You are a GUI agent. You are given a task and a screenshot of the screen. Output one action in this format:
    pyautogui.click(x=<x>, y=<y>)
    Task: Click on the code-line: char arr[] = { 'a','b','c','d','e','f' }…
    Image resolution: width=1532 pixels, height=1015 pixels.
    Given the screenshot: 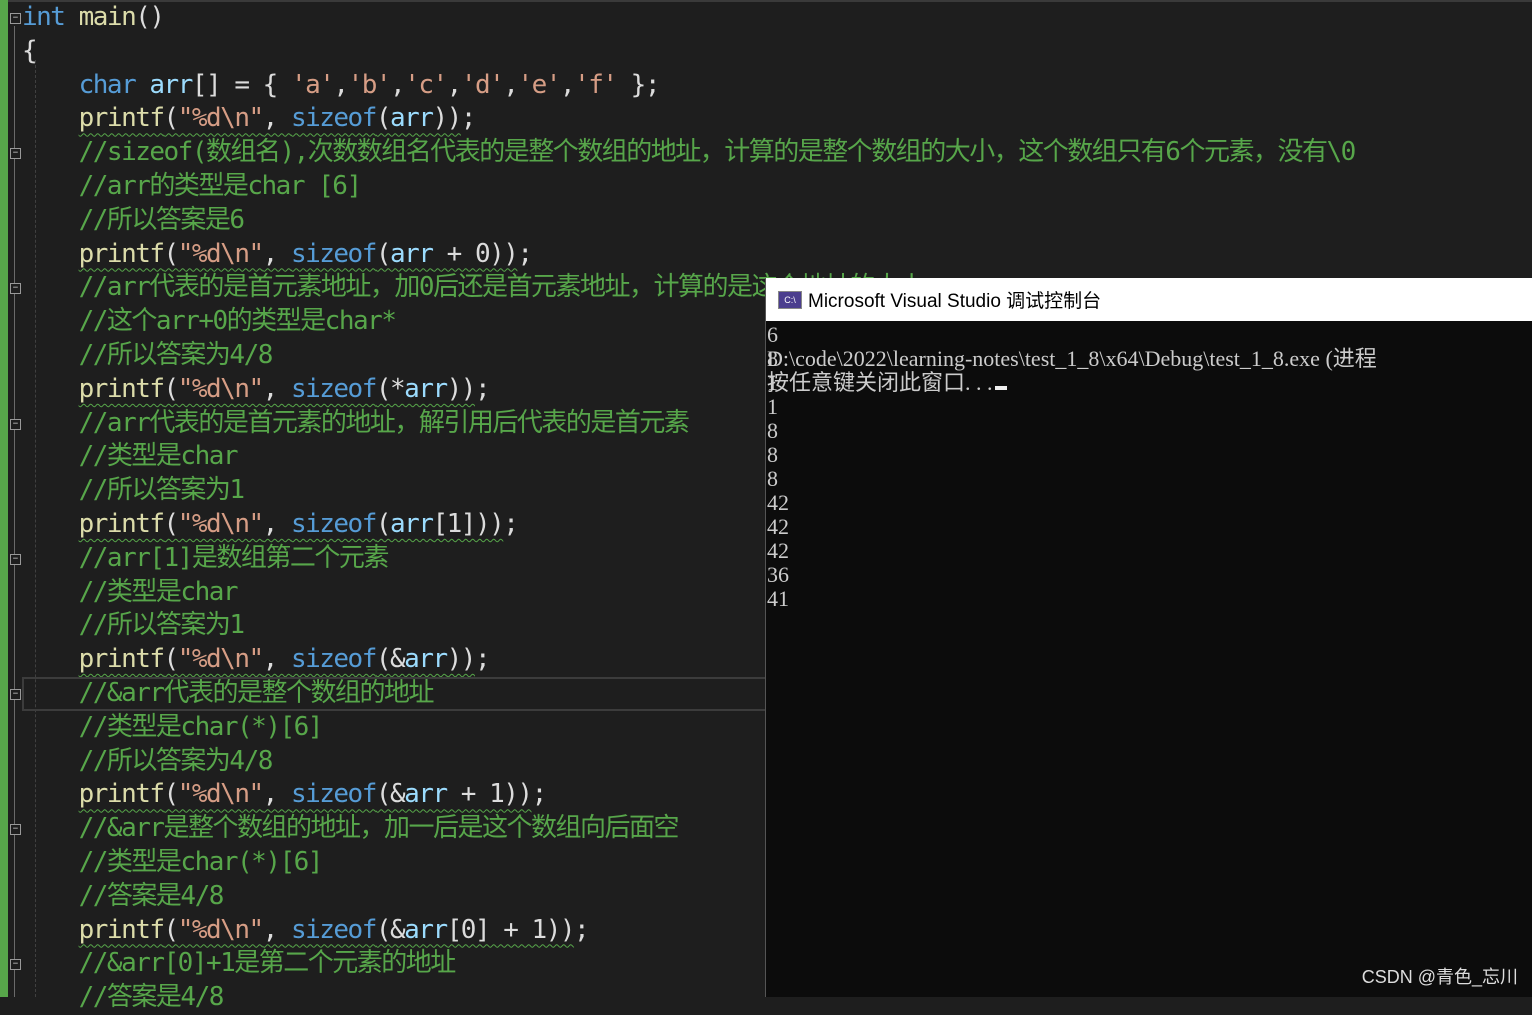 What is the action you would take?
    pyautogui.click(x=777, y=86)
    